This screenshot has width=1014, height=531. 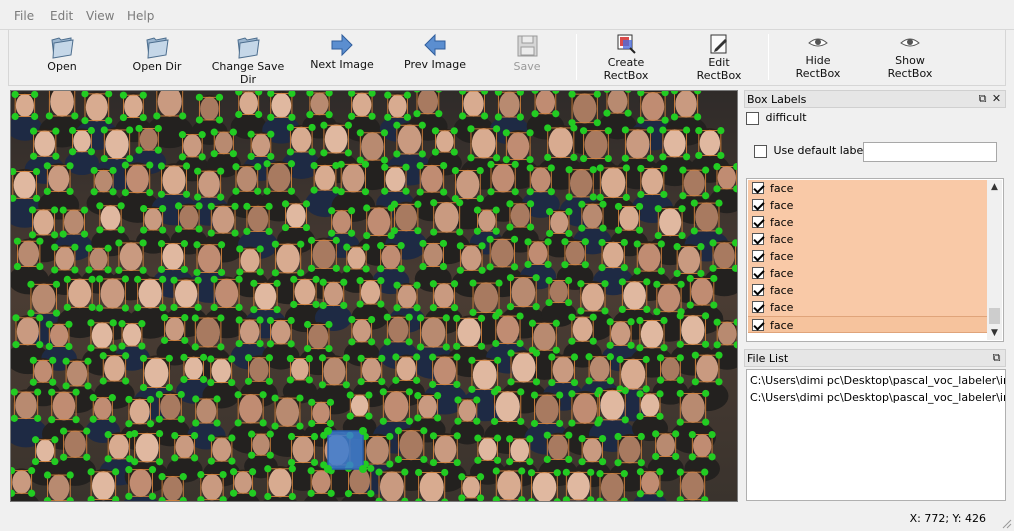 What do you see at coordinates (782, 205) in the screenshot?
I see `label-text: face` at bounding box center [782, 205].